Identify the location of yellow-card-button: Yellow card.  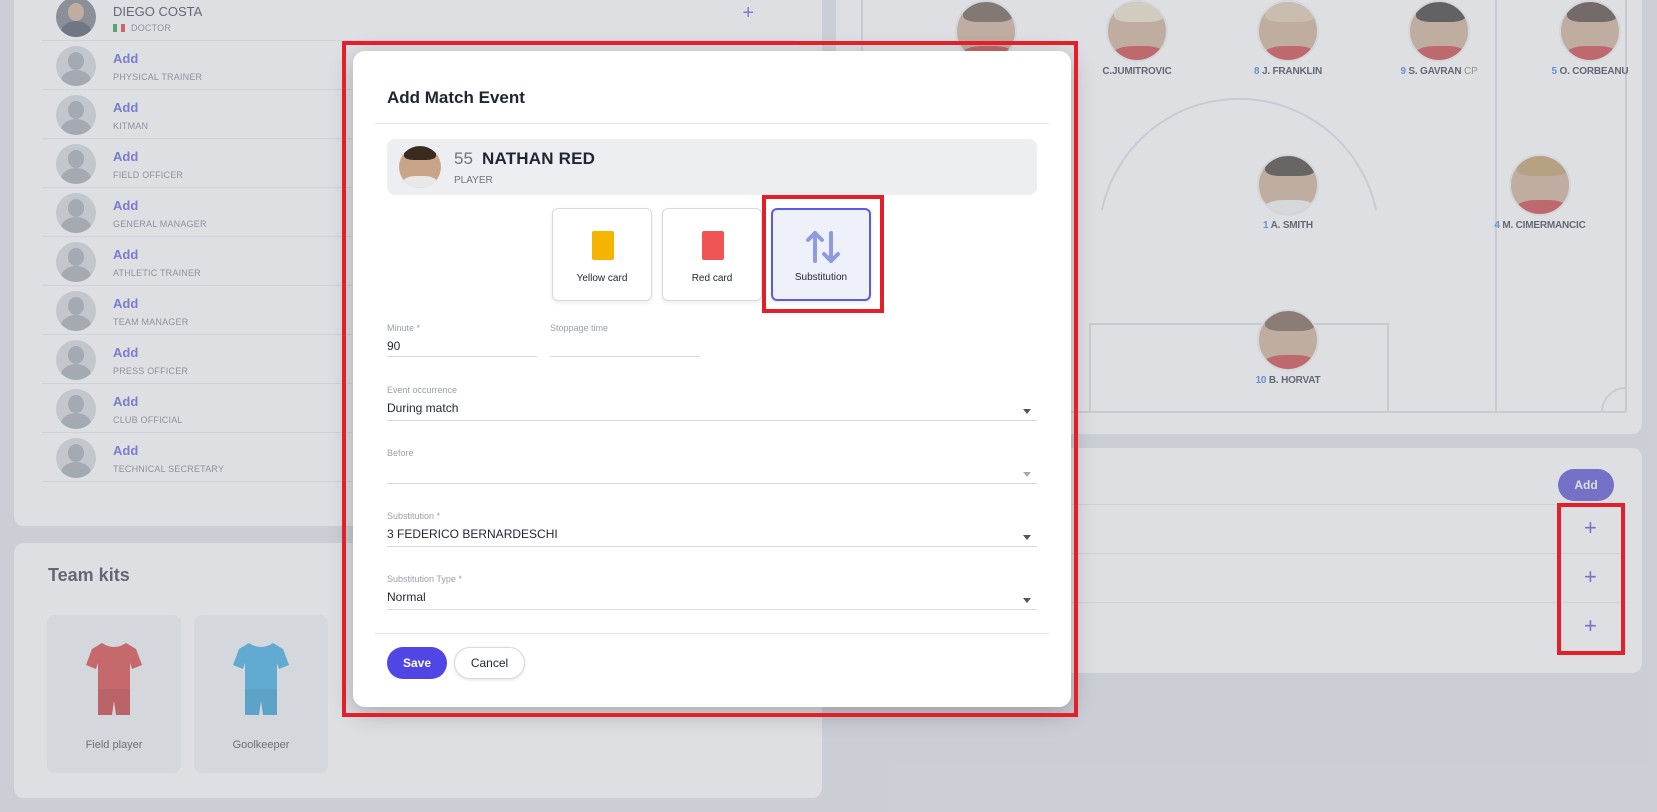
(602, 254).